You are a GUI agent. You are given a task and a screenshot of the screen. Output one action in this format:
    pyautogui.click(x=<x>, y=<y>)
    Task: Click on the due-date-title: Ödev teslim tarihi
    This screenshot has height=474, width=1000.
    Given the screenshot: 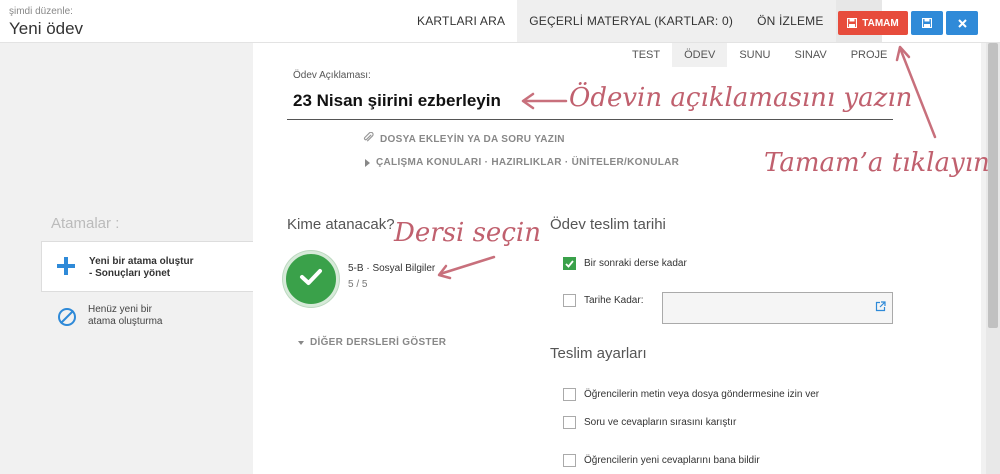 What is the action you would take?
    pyautogui.click(x=608, y=224)
    